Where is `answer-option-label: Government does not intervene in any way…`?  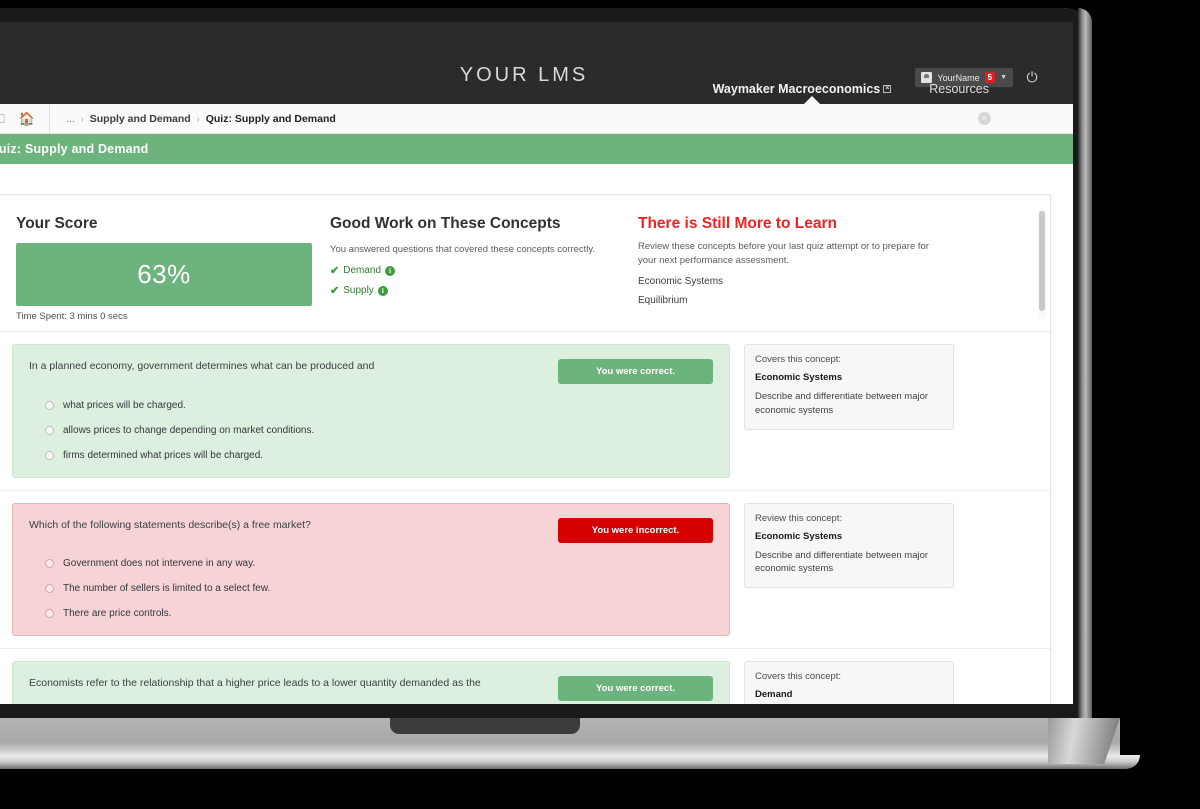
answer-option-label: Government does not intervene in any way… is located at coordinates (159, 564).